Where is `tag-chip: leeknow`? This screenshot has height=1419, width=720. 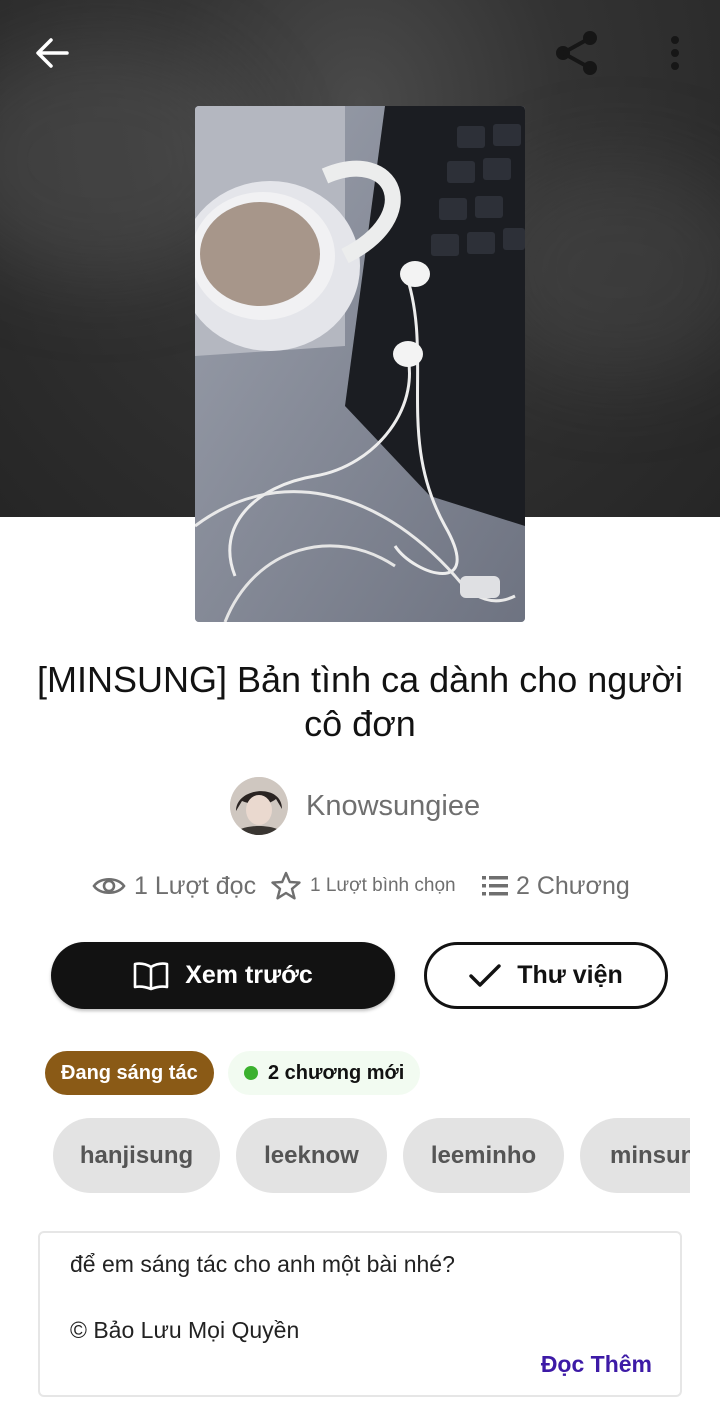 tag-chip: leeknow is located at coordinates (311, 1155).